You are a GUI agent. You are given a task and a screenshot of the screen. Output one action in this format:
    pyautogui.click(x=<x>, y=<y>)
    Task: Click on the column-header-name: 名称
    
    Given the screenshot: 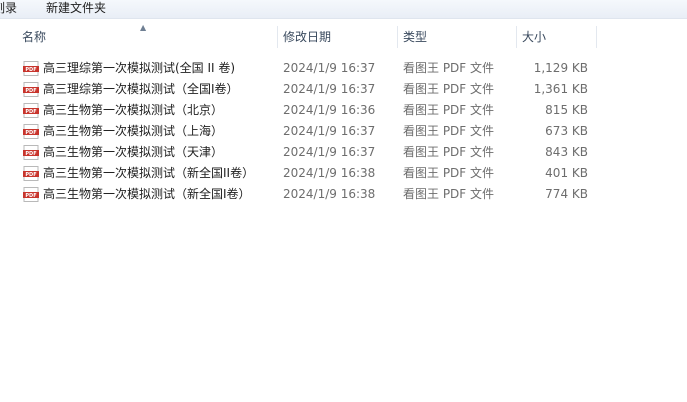 What is the action you would take?
    pyautogui.click(x=34, y=37)
    